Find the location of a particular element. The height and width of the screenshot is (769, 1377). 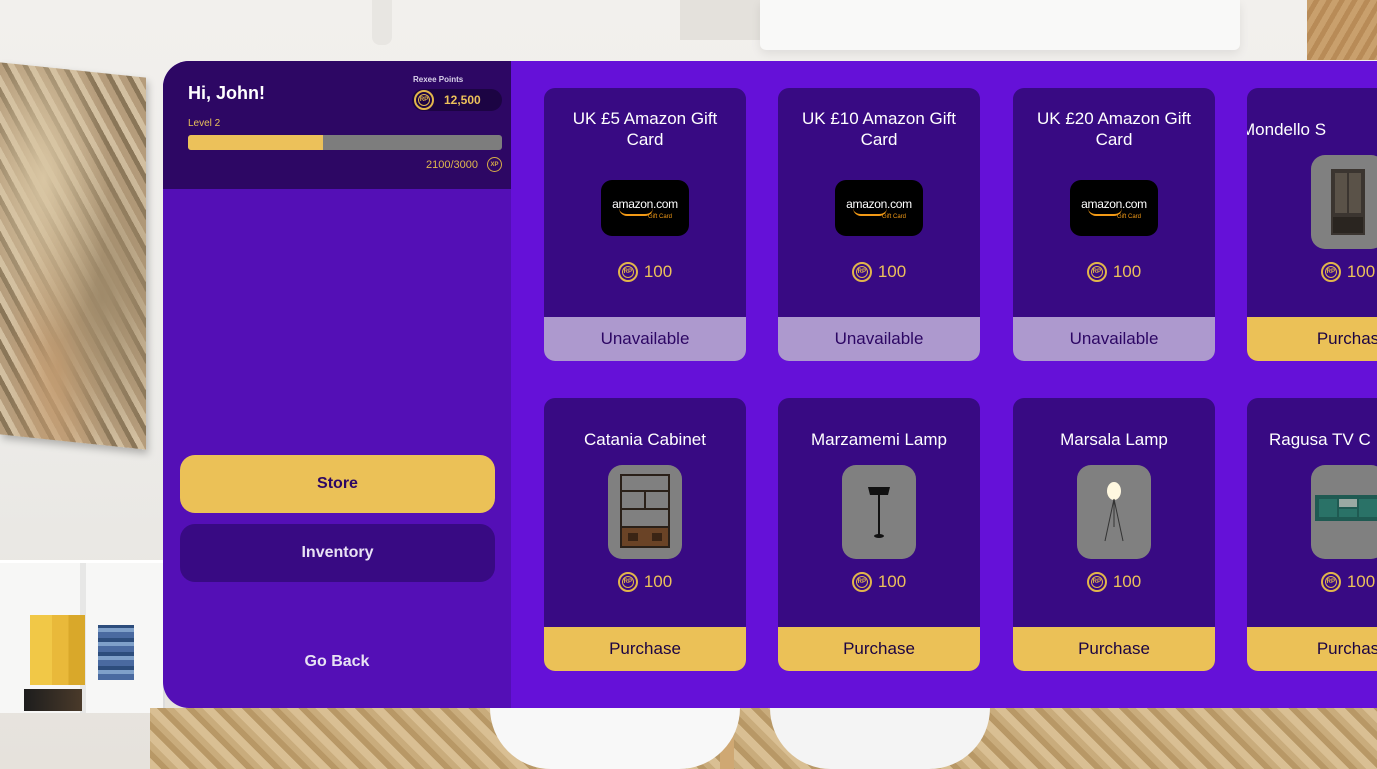

item-title: UK £5 Amazon Gift Card is located at coordinates (645, 129).